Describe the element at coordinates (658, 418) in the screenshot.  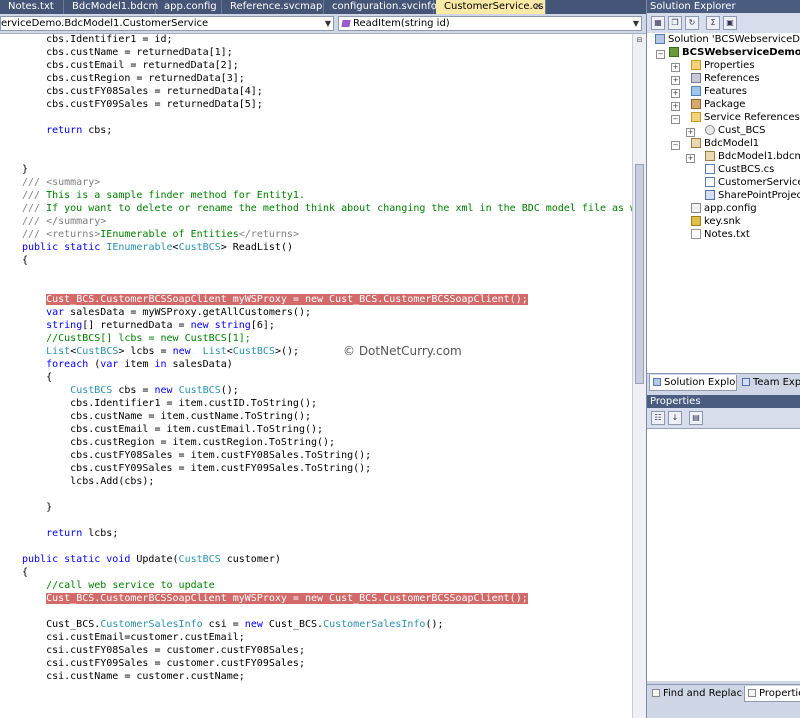
I see `categorized-icon: ☷` at that location.